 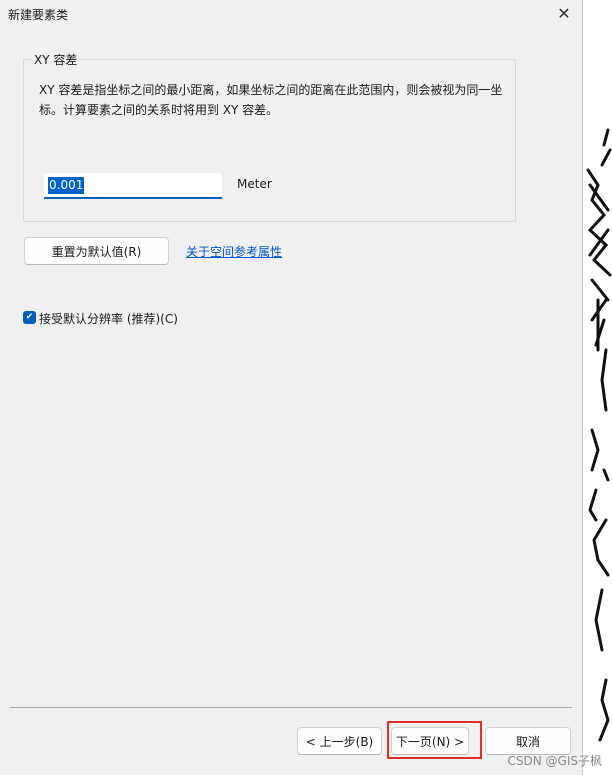 What do you see at coordinates (56, 59) in the screenshot?
I see `group-title: XY 容差` at bounding box center [56, 59].